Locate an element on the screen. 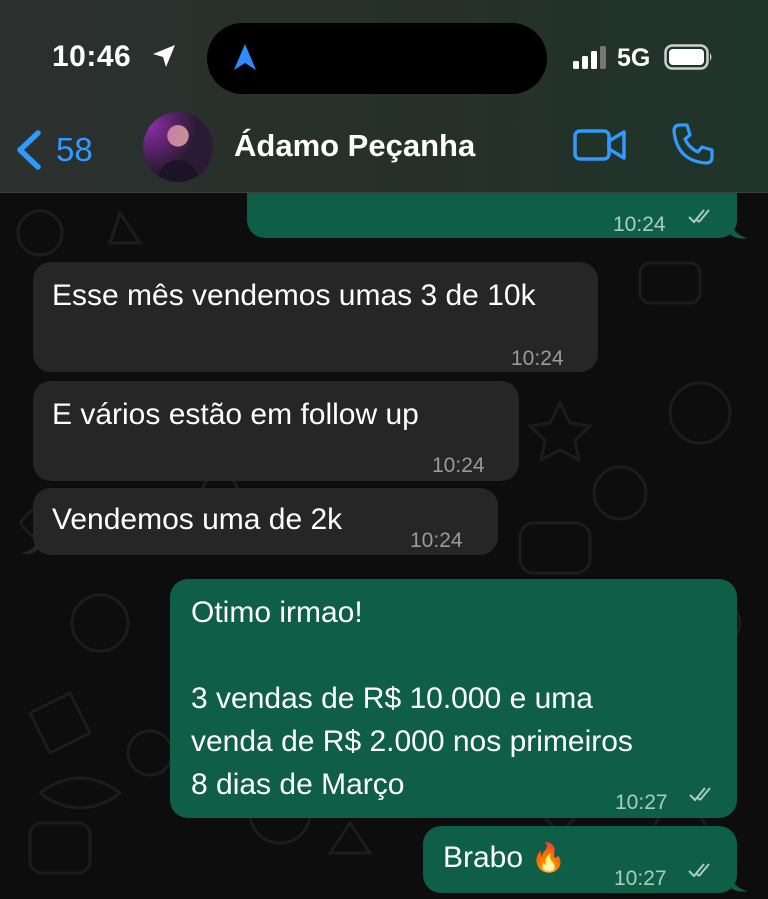  unread-count: 58 is located at coordinates (74, 149).